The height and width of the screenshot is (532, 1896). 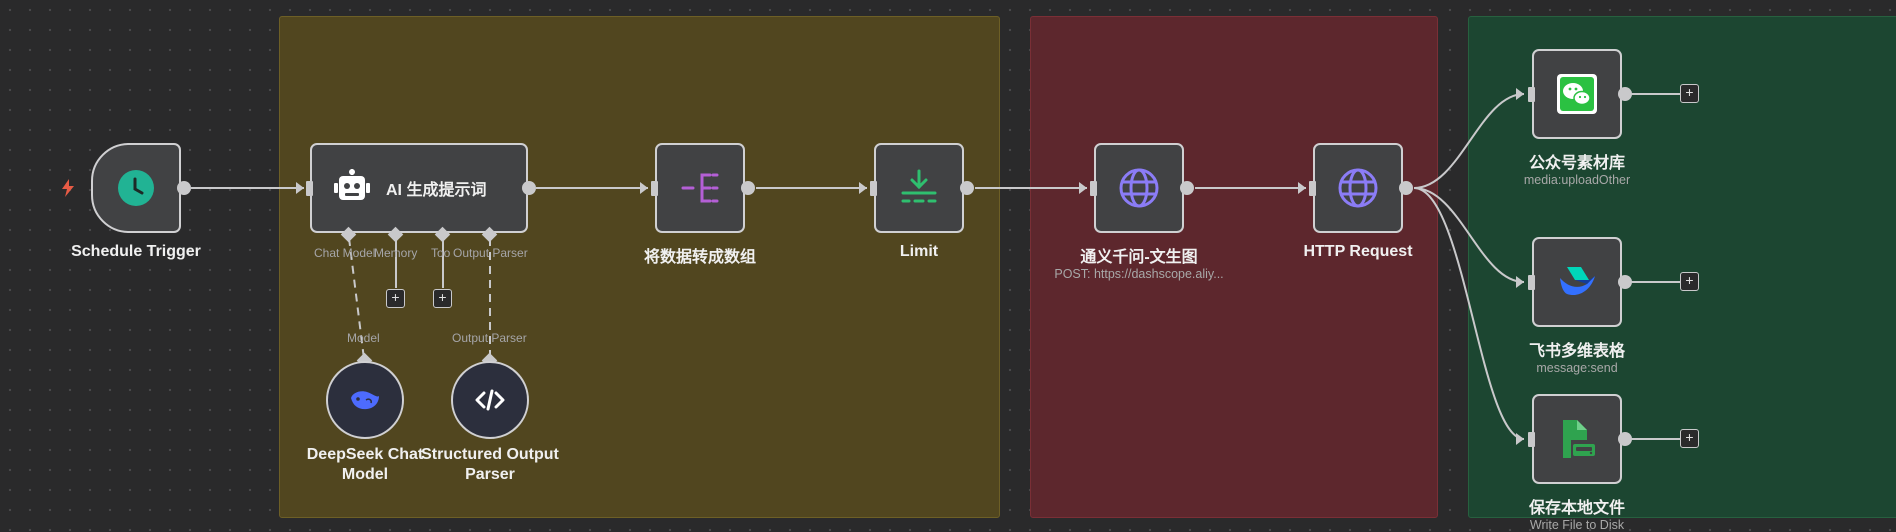 I want to click on node-title: 通义千问-文生图, so click(x=1139, y=257).